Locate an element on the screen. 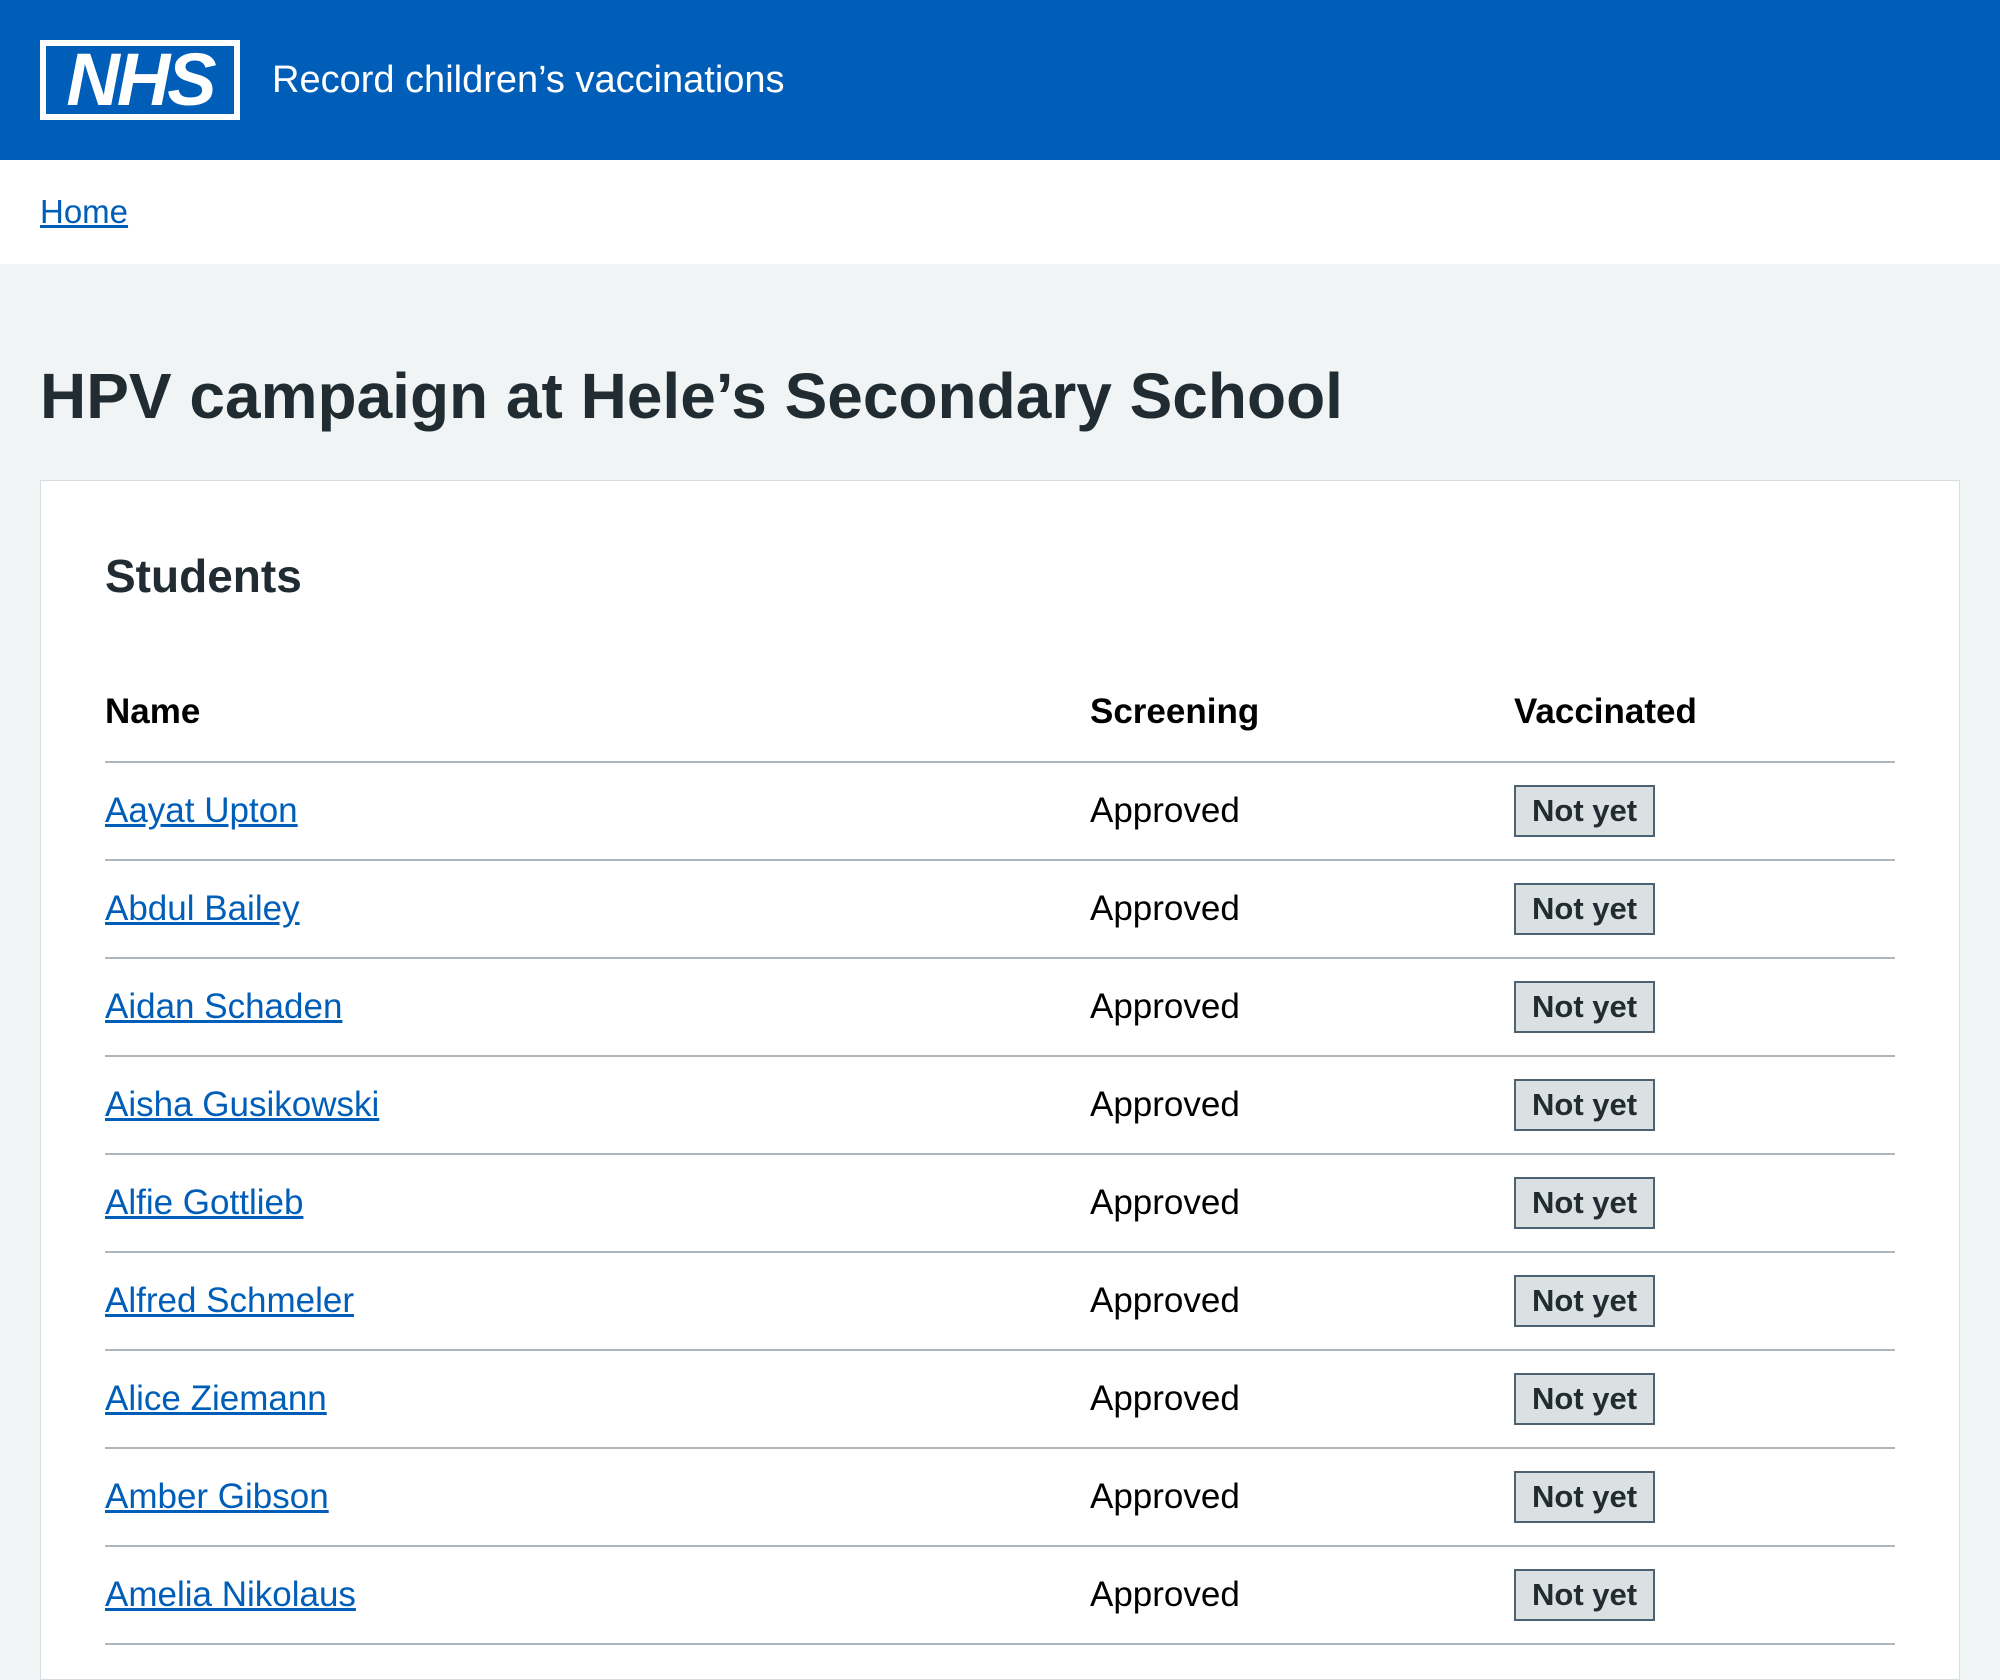 The width and height of the screenshot is (2000, 1680). breadcrumb: Home is located at coordinates (1000, 212).